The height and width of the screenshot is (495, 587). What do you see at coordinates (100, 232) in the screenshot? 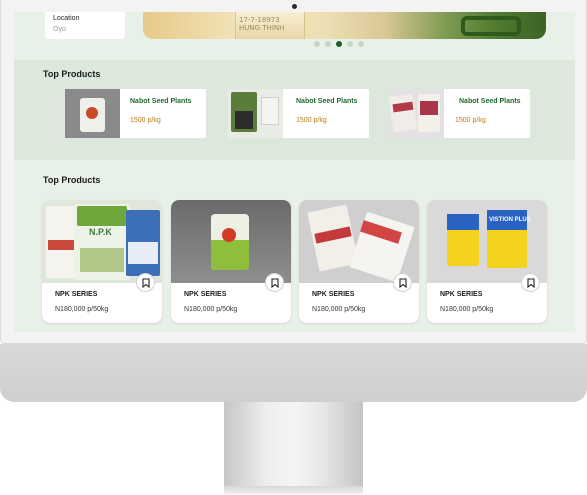
I see `product-image-text: N.P.K` at bounding box center [100, 232].